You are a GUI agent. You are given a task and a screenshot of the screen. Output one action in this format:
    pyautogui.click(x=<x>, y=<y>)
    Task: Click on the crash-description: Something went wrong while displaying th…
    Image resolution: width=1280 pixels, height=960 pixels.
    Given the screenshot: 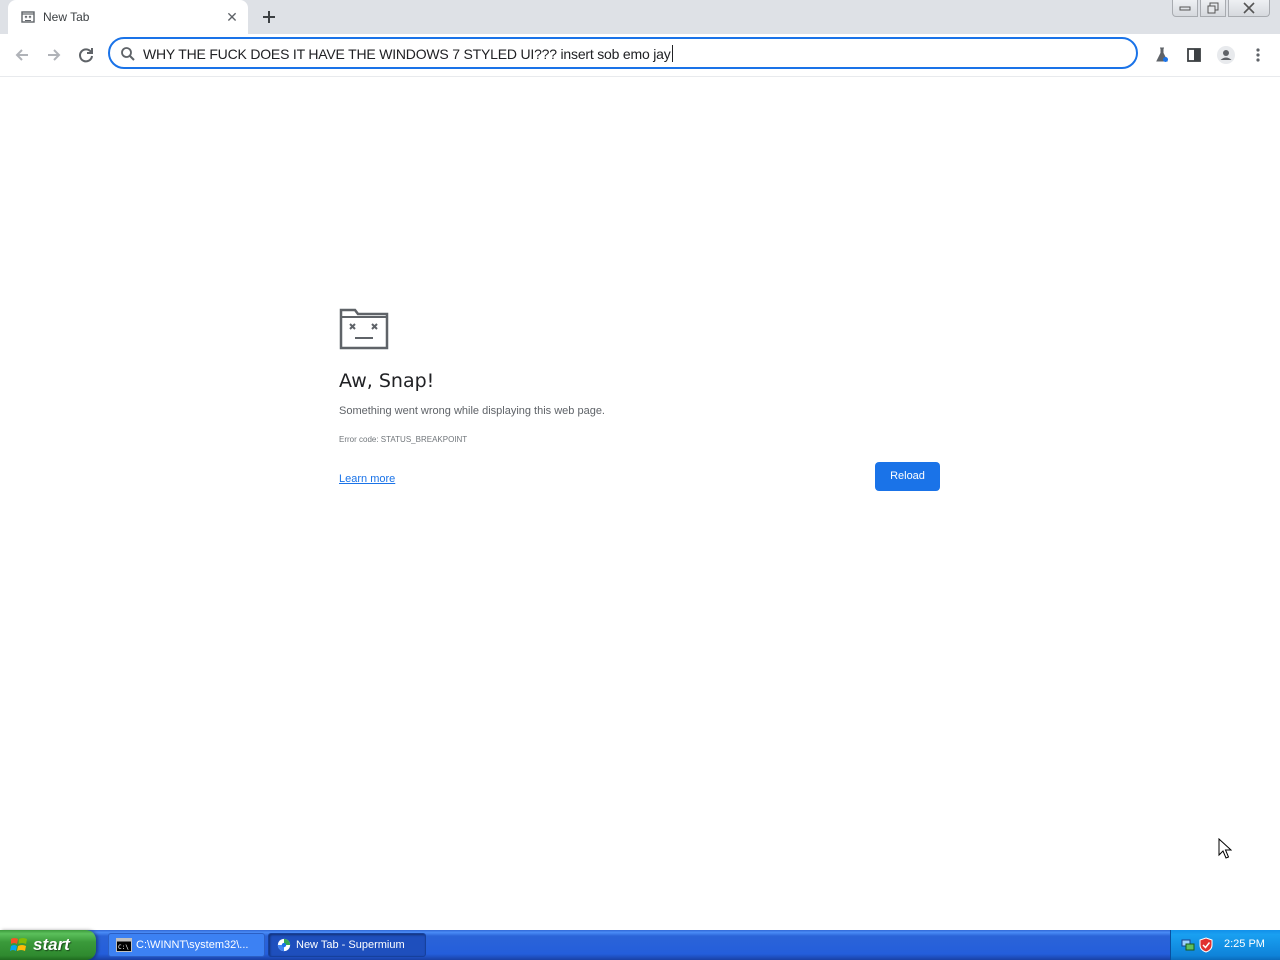 What is the action you would take?
    pyautogui.click(x=472, y=411)
    